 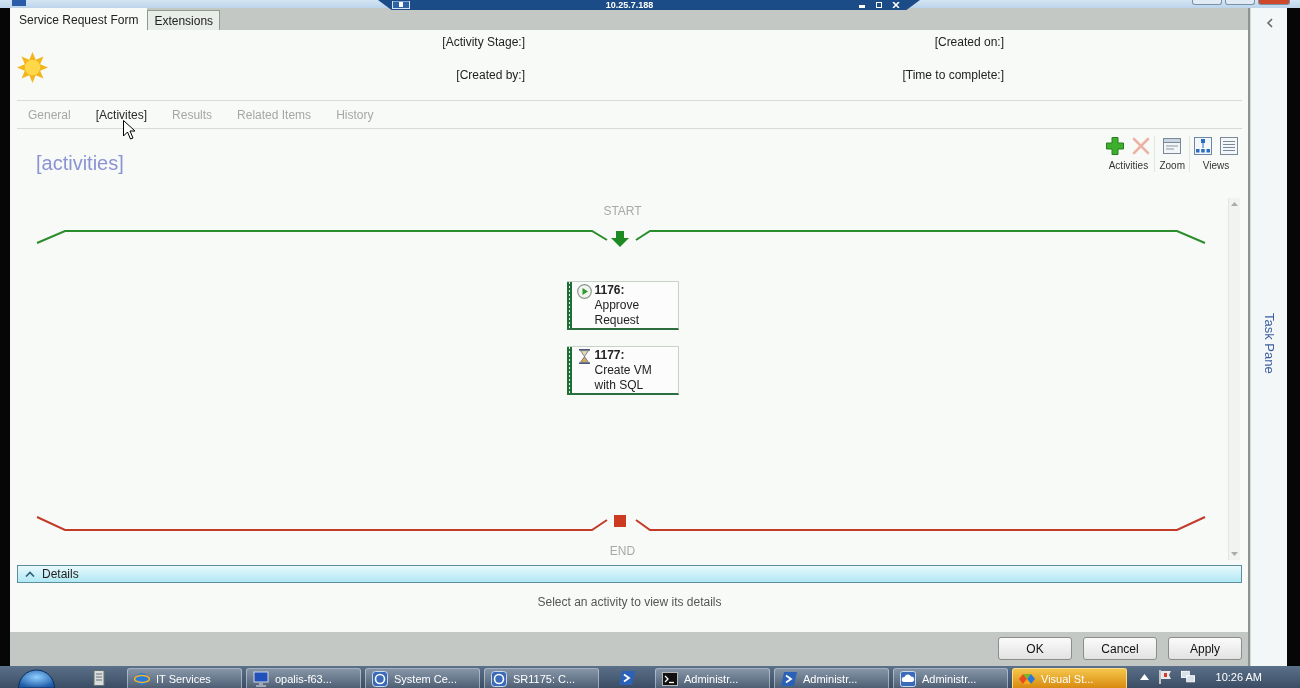 What do you see at coordinates (142, 678) in the screenshot?
I see `ringed-globe-icon` at bounding box center [142, 678].